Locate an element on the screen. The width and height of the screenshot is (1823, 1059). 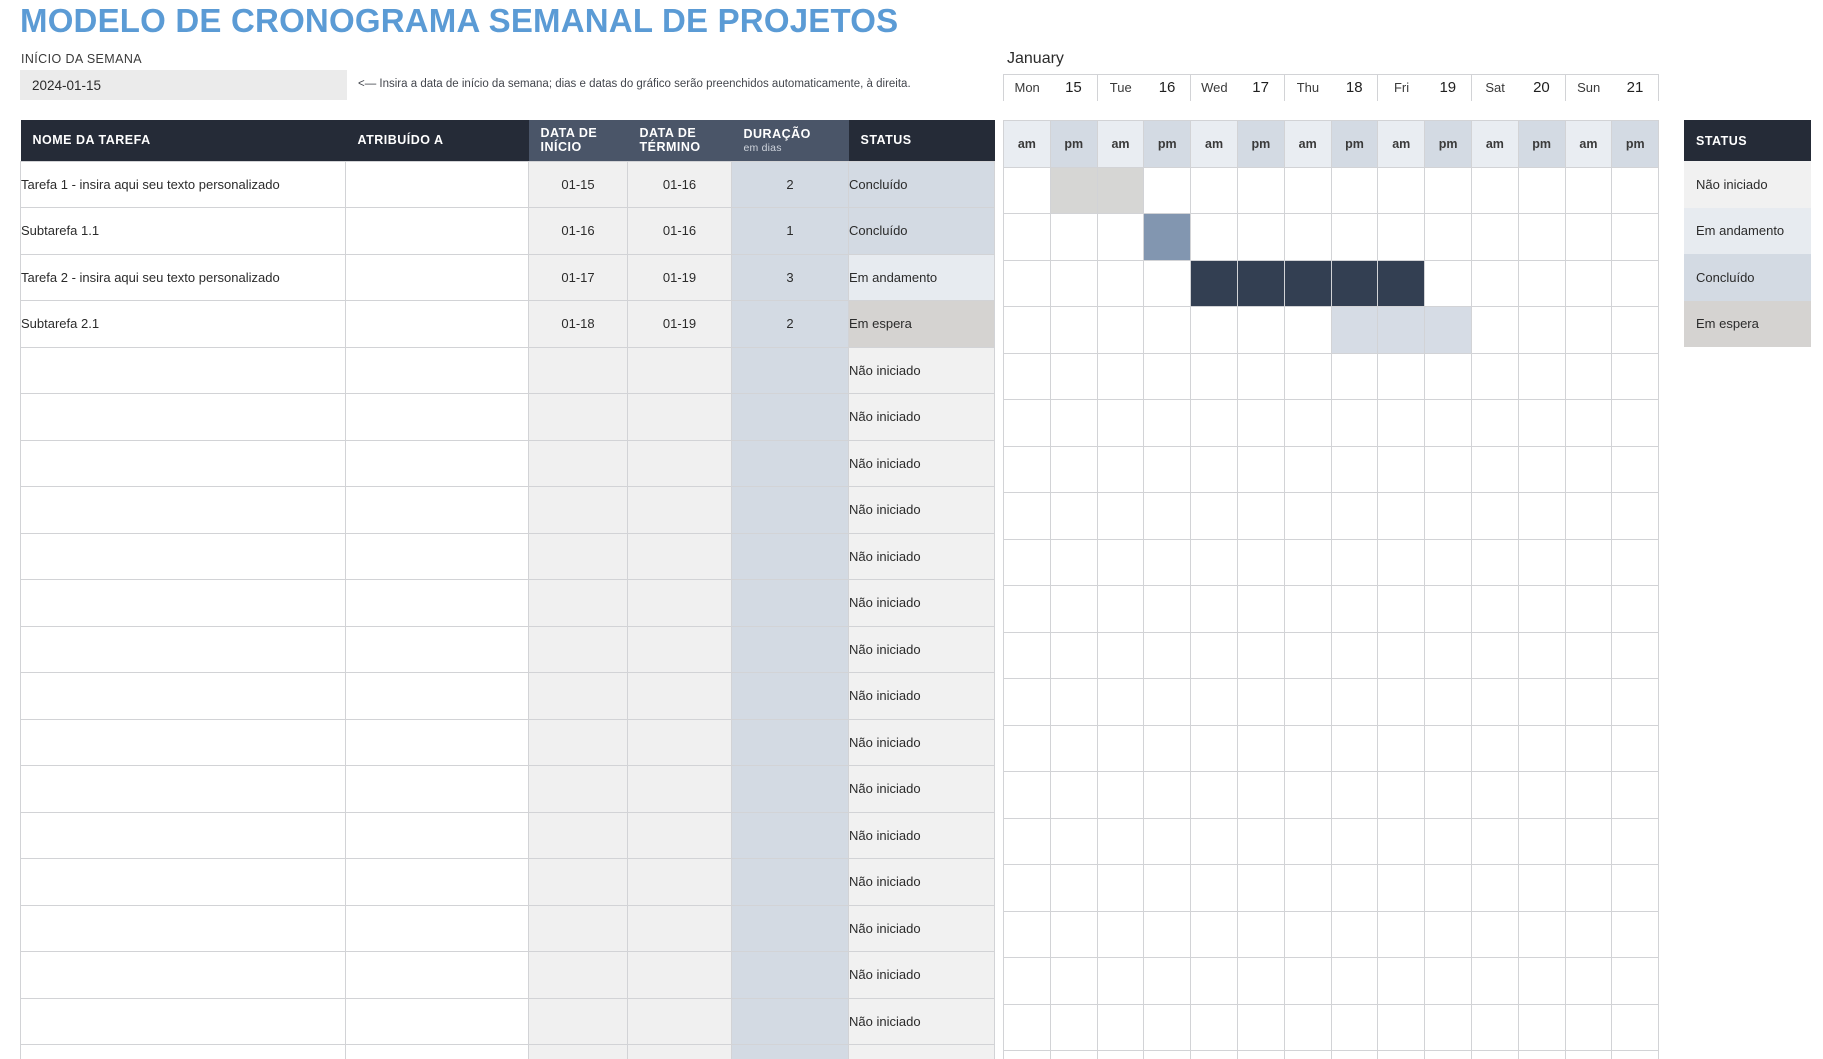
cell-start-date: 01-17 is located at coordinates (578, 277).